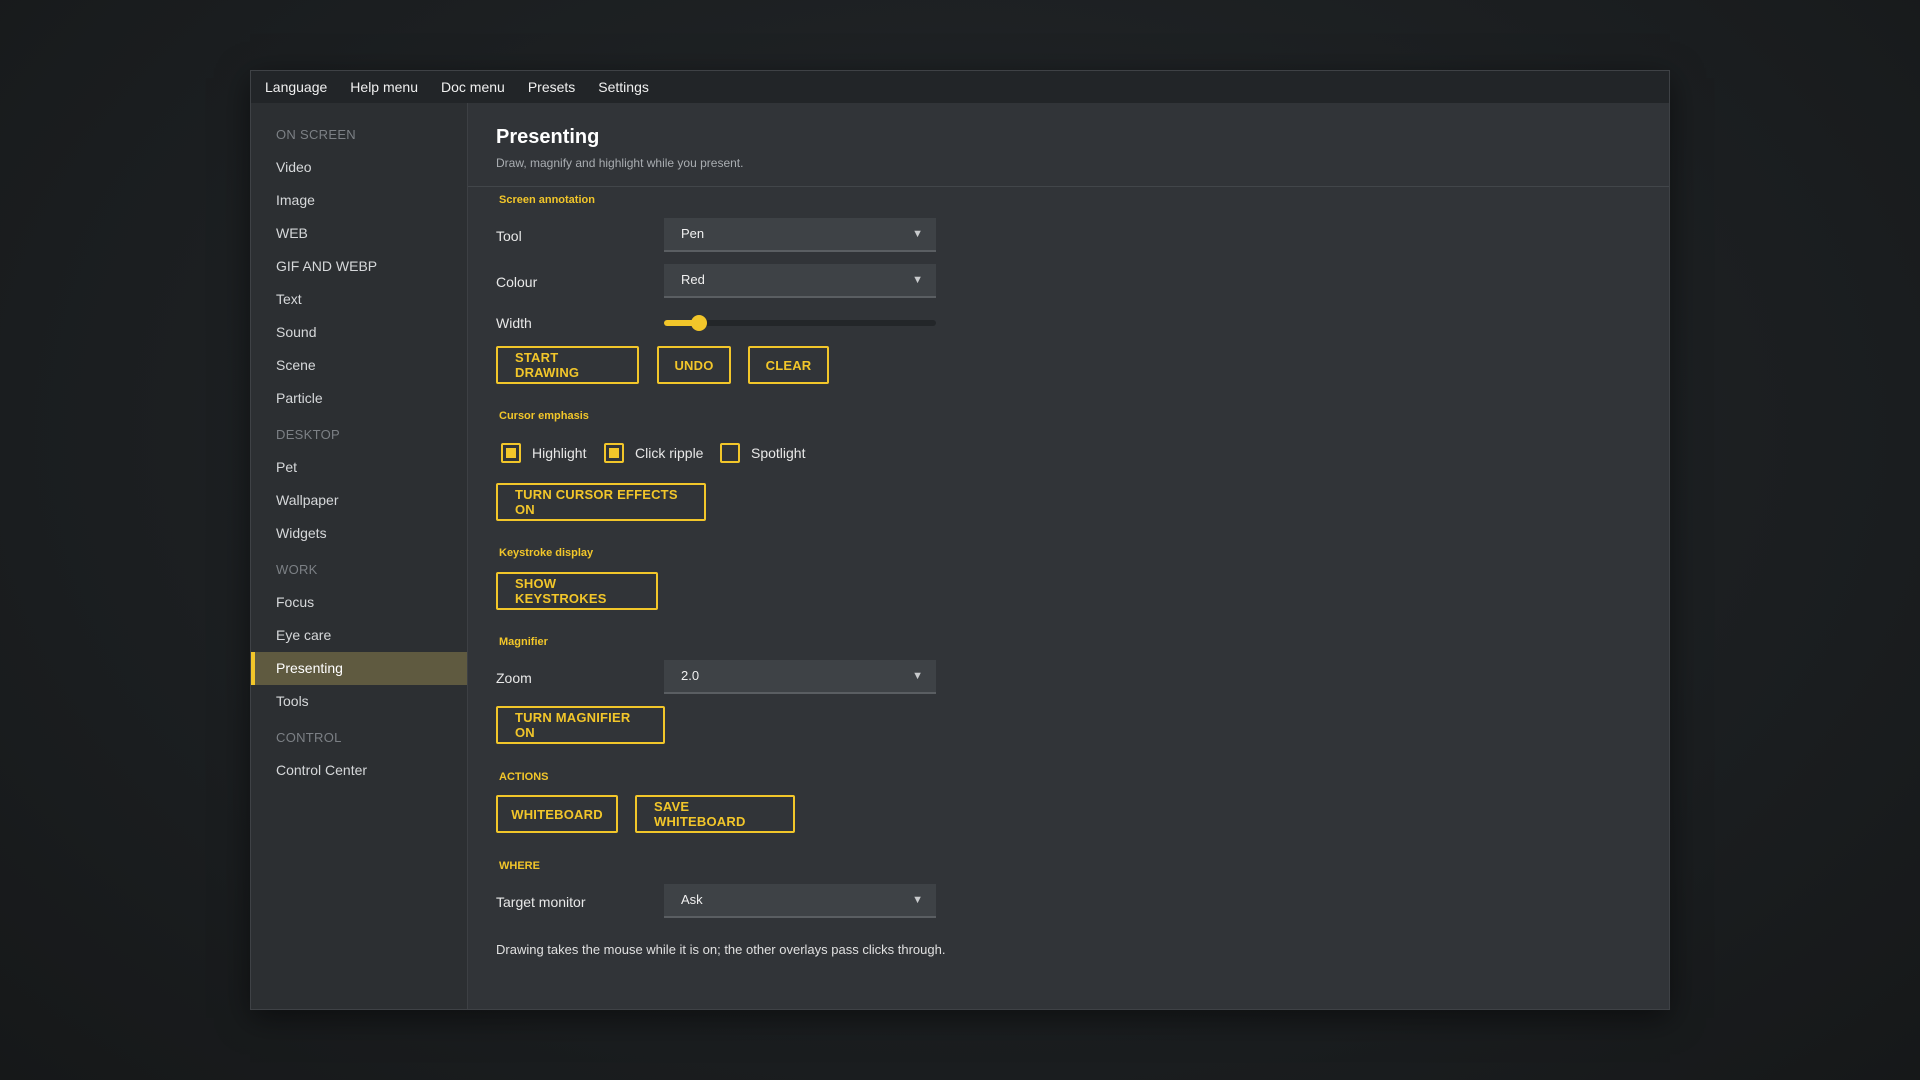  Describe the element at coordinates (715, 814) in the screenshot. I see `save-whiteboard-button: SAVE WHITEBOARD` at that location.